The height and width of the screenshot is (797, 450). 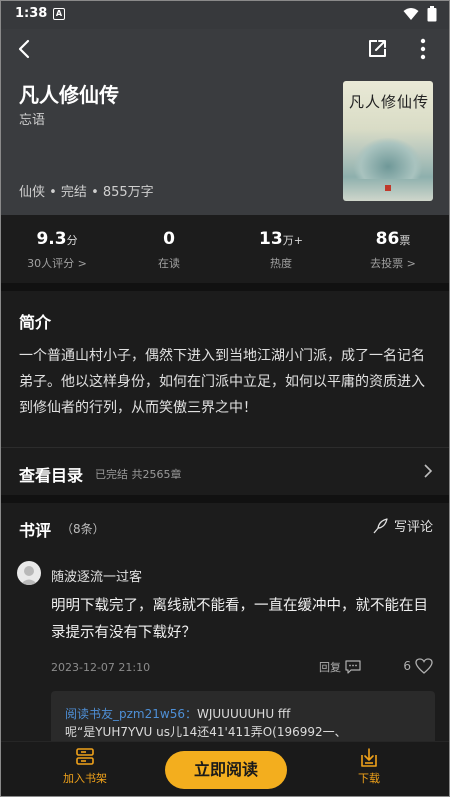 What do you see at coordinates (369, 778) in the screenshot?
I see `download-label: 下载` at bounding box center [369, 778].